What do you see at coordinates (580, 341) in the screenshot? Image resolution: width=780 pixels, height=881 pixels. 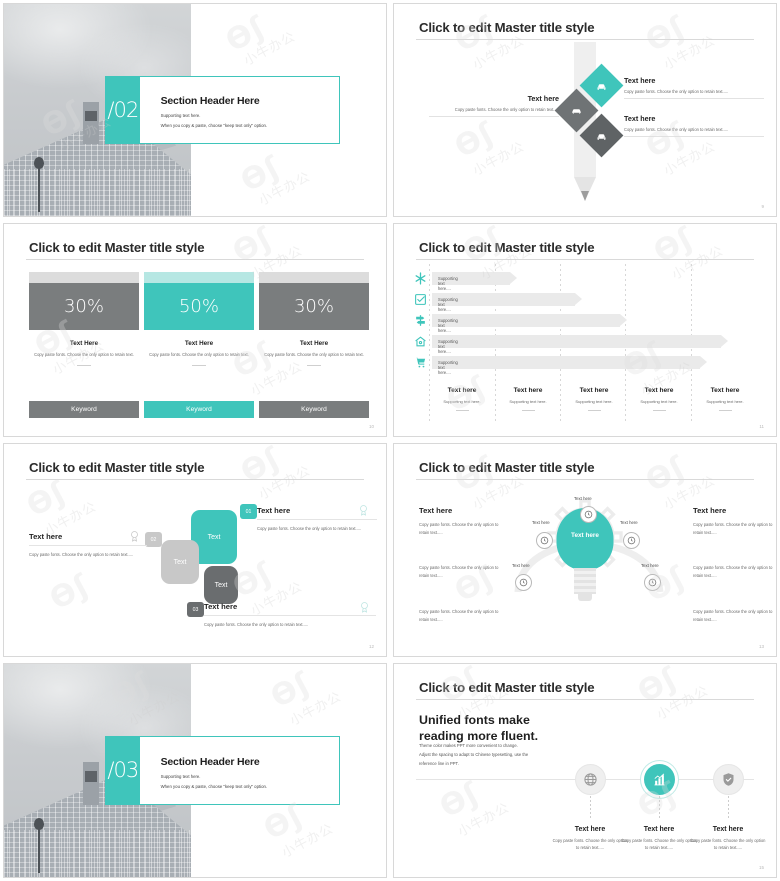 I see `bar-fill` at bounding box center [580, 341].